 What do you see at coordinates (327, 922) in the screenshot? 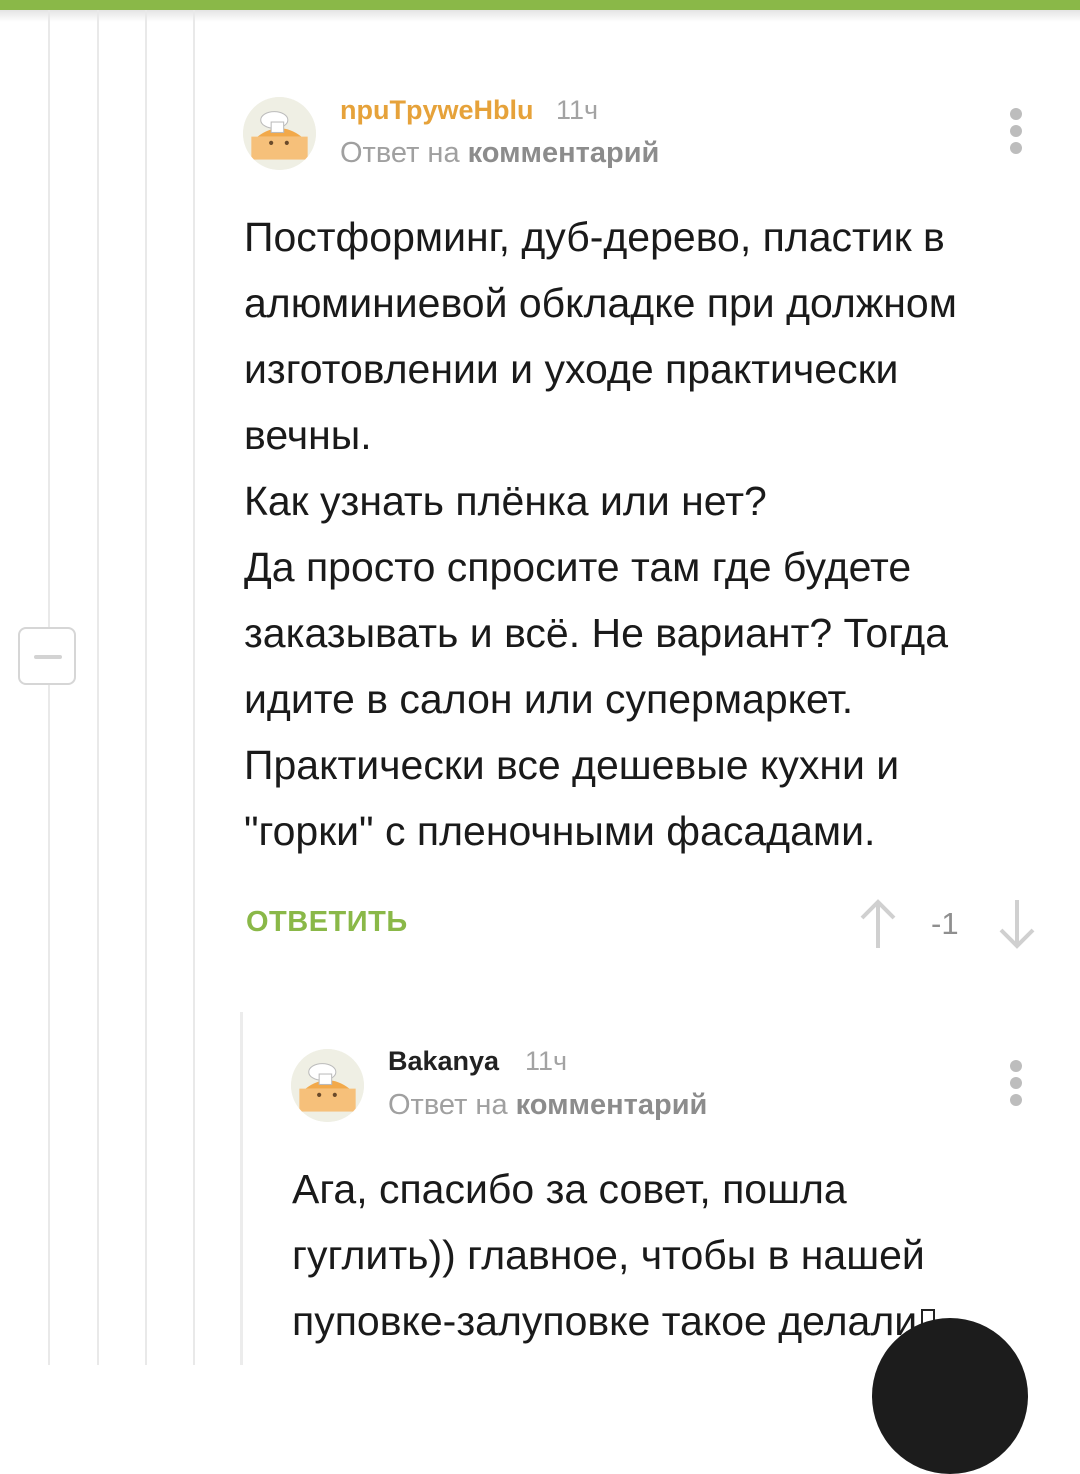
I see `reply-button: ОТВЕТИТЬ` at bounding box center [327, 922].